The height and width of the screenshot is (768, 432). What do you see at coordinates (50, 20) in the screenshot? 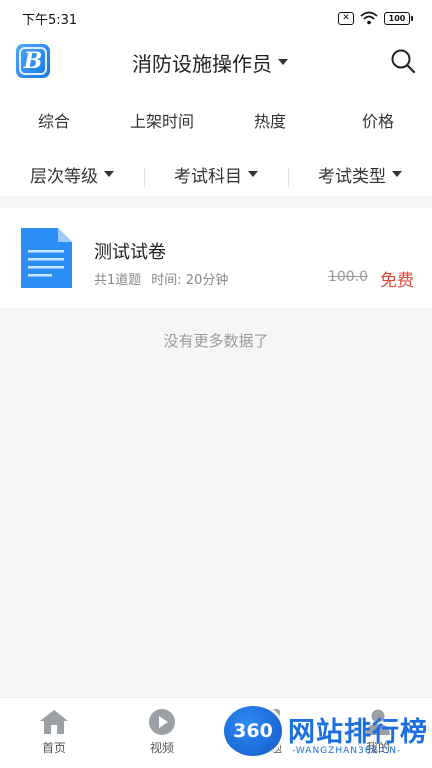
I see `status-time: 下午5:31` at bounding box center [50, 20].